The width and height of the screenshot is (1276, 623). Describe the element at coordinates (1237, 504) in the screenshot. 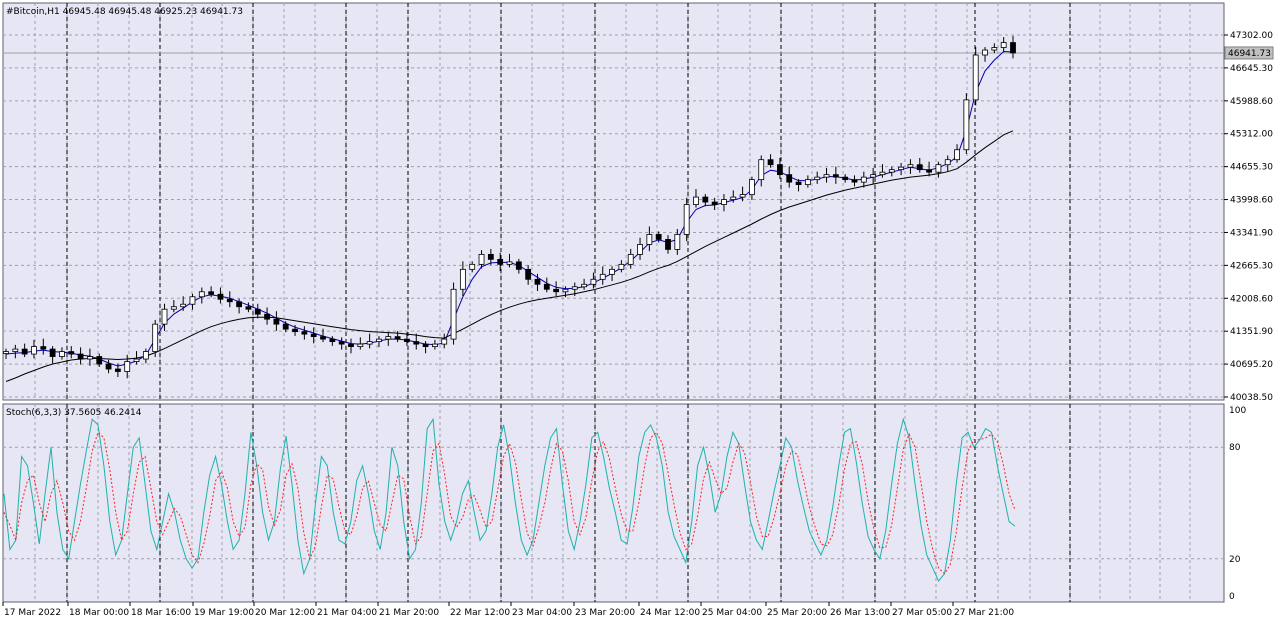

I see `stochastic-axis: 100 80 20 0` at that location.